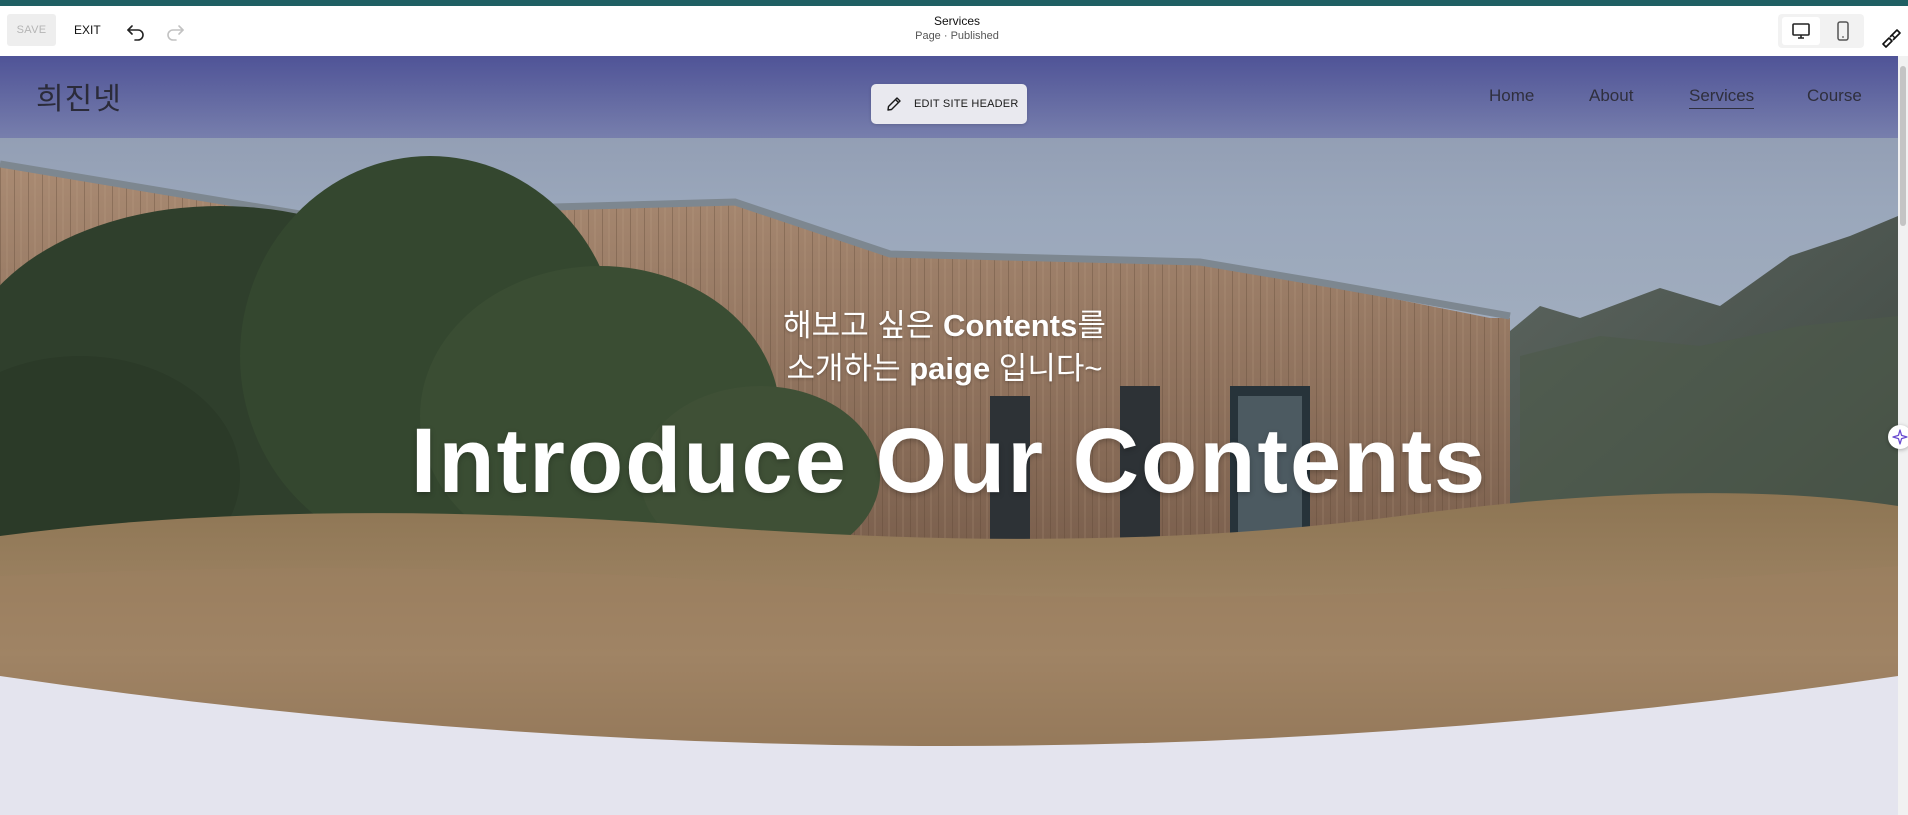 This screenshot has width=1908, height=815. I want to click on editor-toolbar: SAVE EXIT Services Page · Published, so click(954, 31).